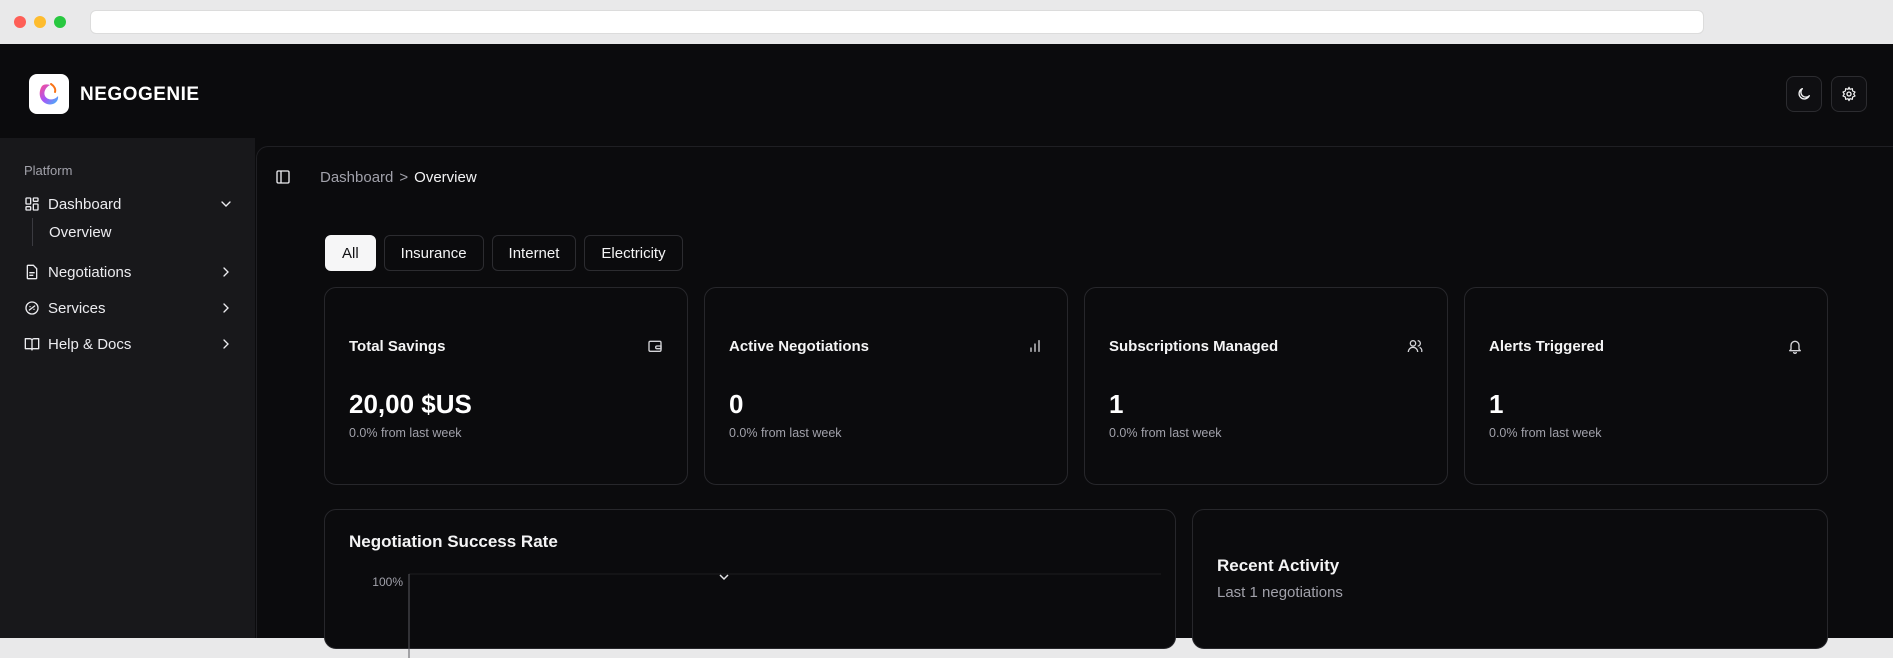 This screenshot has height=658, width=1893. What do you see at coordinates (32, 232) in the screenshot?
I see `submenu-line` at bounding box center [32, 232].